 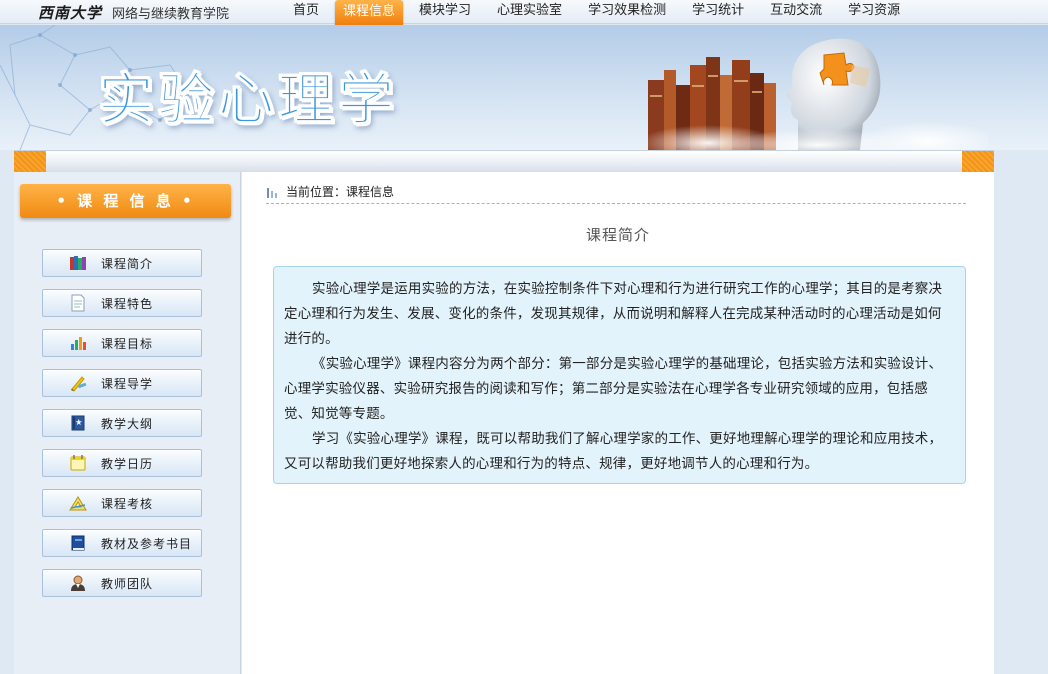 I want to click on nav-item-learning-assessment: 学习效果检测, so click(x=627, y=12).